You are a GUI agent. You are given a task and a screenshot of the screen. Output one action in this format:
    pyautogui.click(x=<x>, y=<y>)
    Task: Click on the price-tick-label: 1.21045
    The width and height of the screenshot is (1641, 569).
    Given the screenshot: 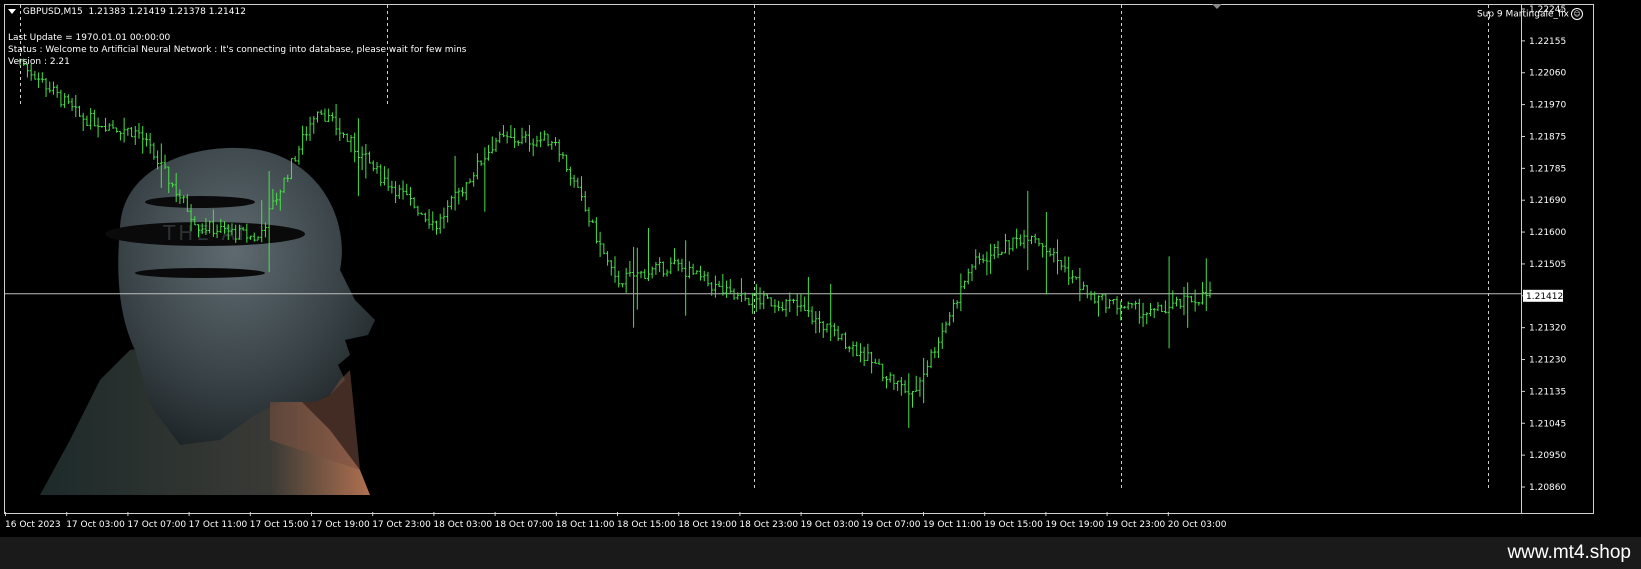 What is the action you would take?
    pyautogui.click(x=1547, y=424)
    